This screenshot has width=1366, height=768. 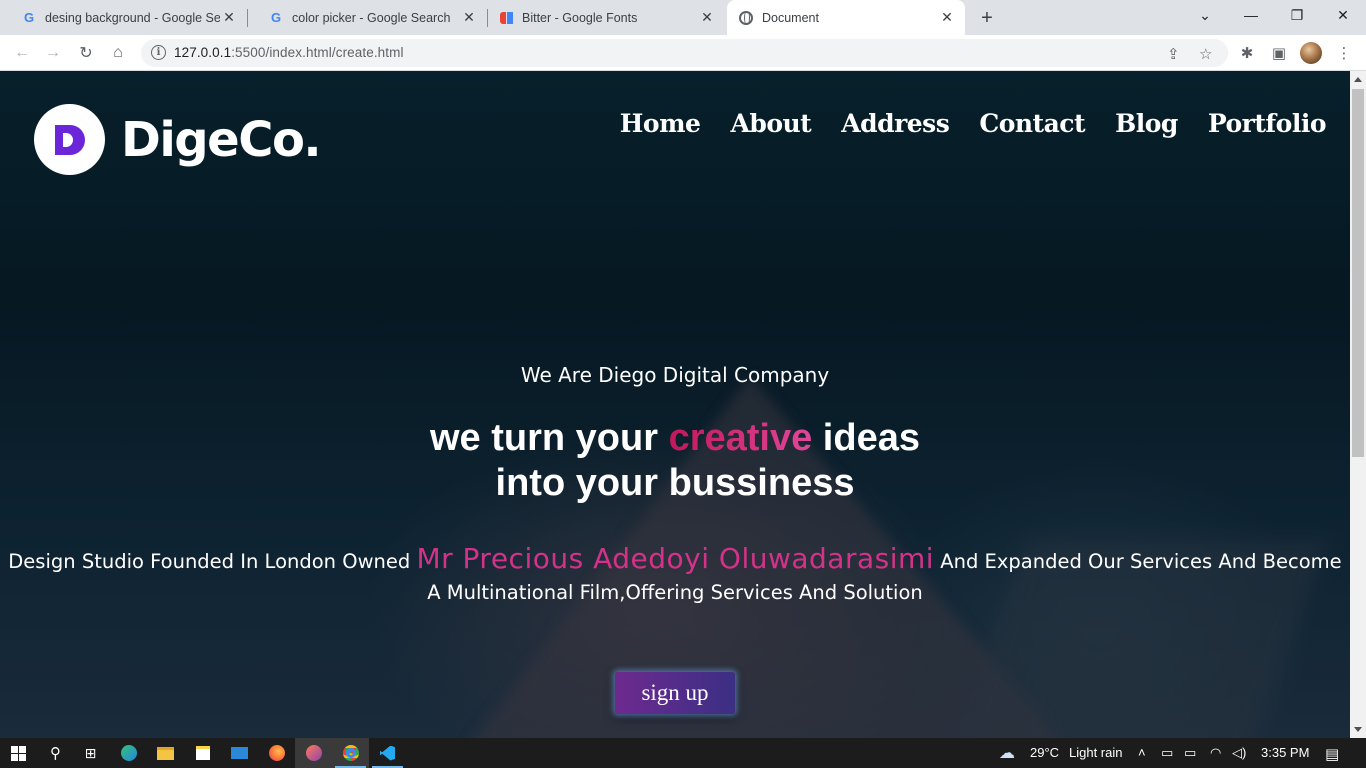 I want to click on bookmark-star-icon: ☆, so click(x=1205, y=54).